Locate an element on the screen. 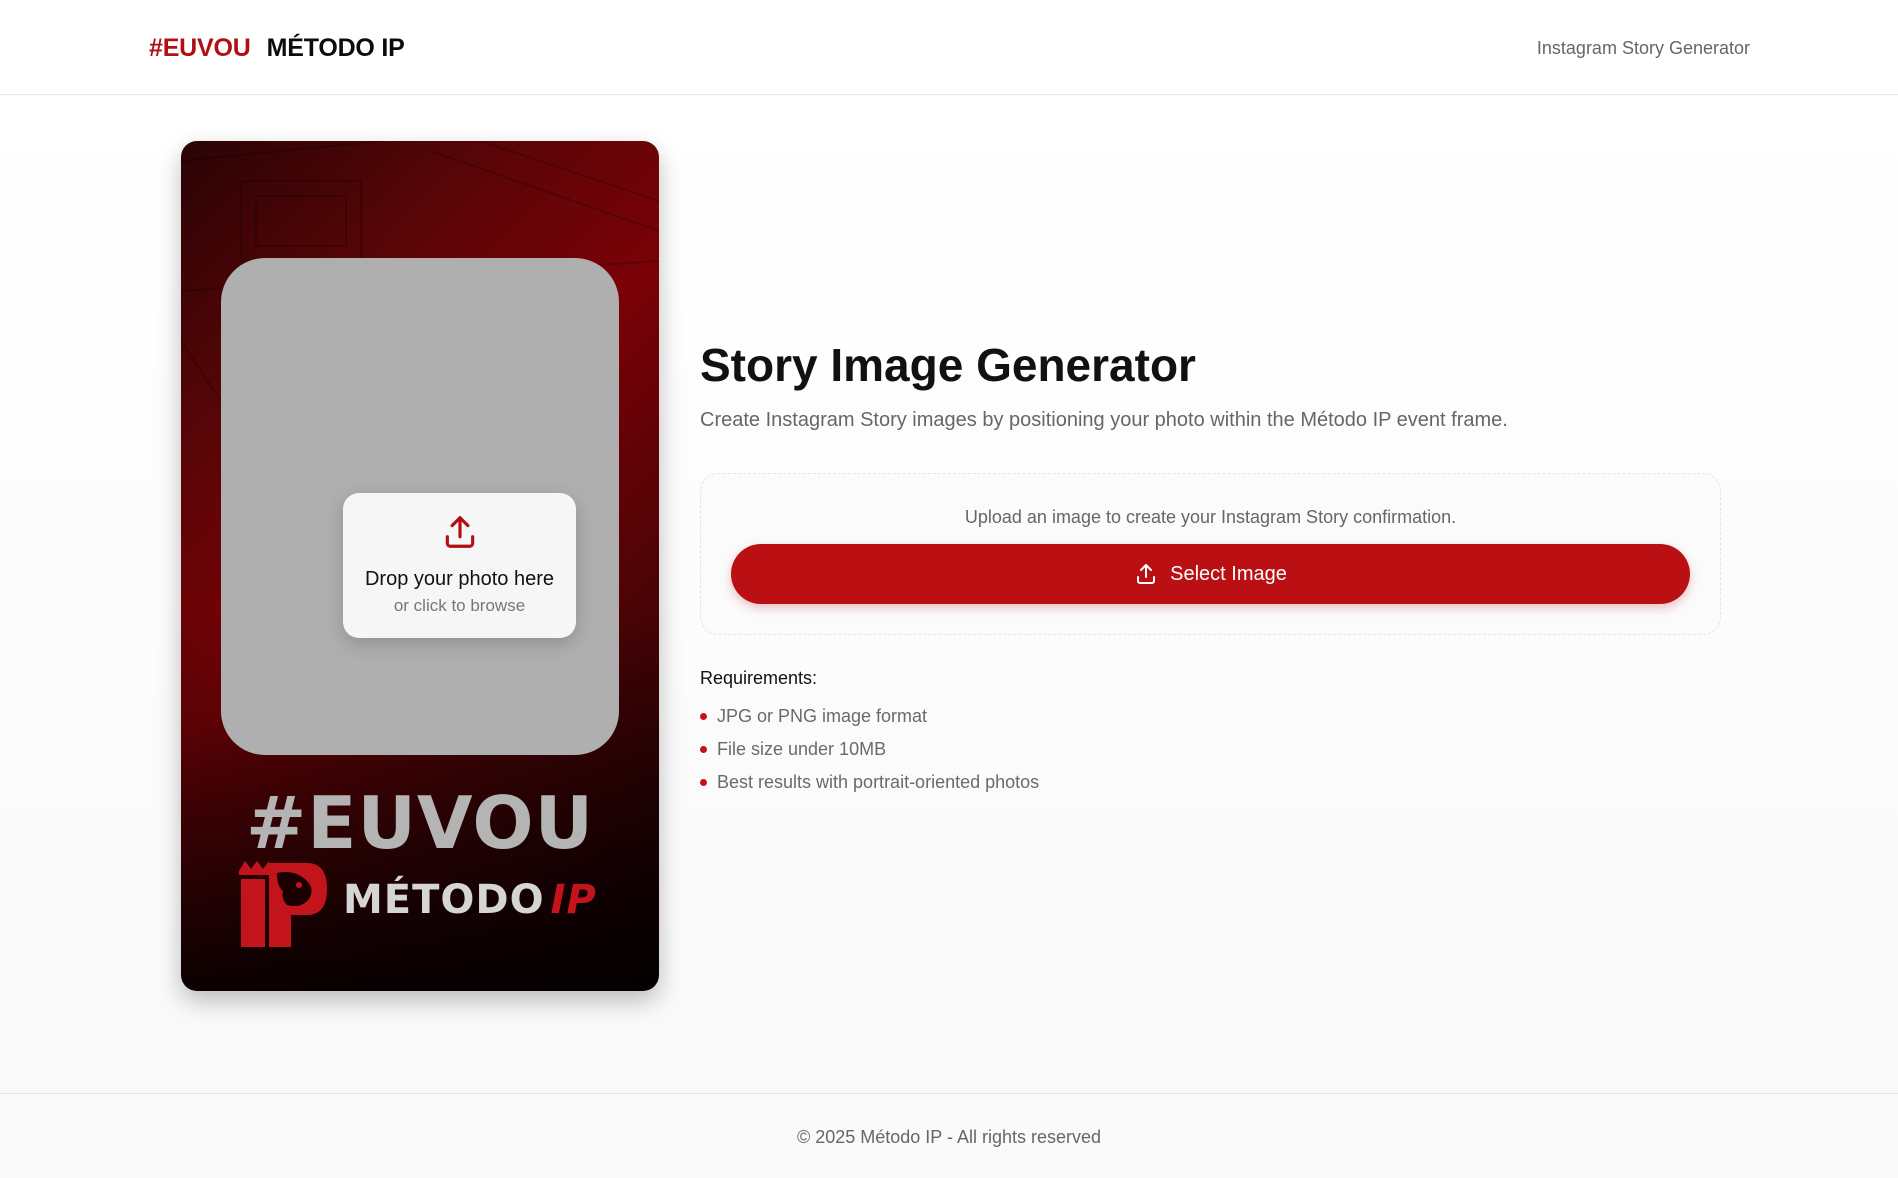  requirements-title: Requirements: is located at coordinates (759, 678).